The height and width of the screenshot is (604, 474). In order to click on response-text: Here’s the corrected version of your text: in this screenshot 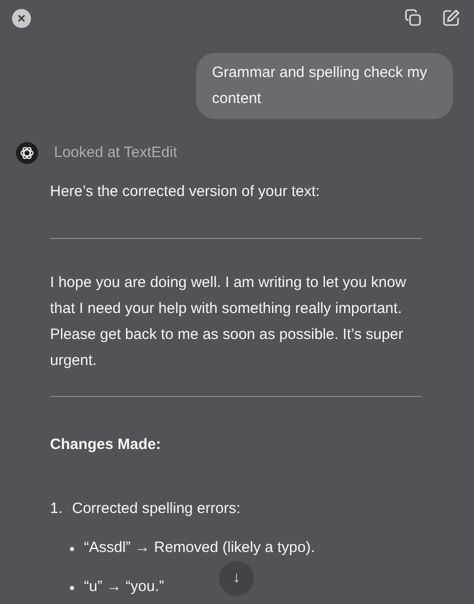, I will do `click(185, 192)`.